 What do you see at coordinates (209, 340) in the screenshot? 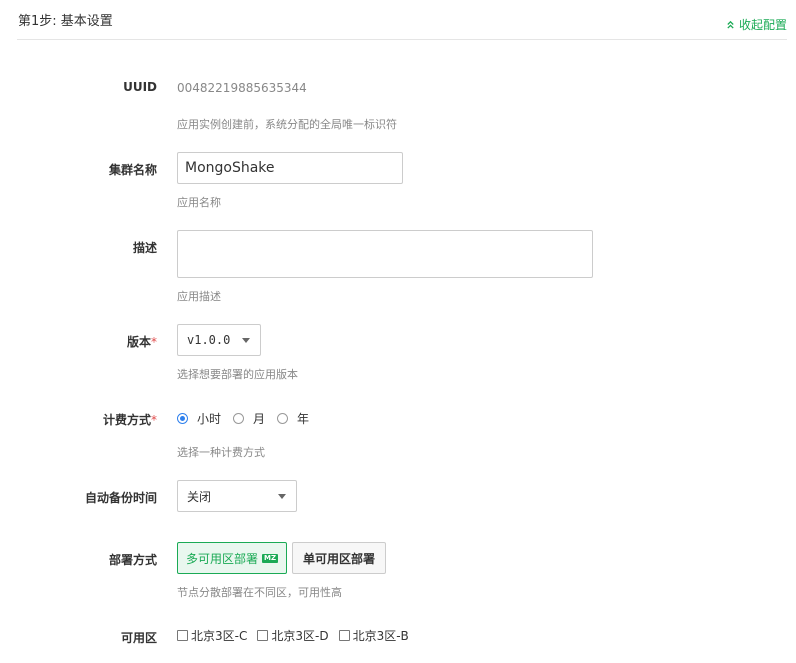
I see `version-selected: v1.0.0` at bounding box center [209, 340].